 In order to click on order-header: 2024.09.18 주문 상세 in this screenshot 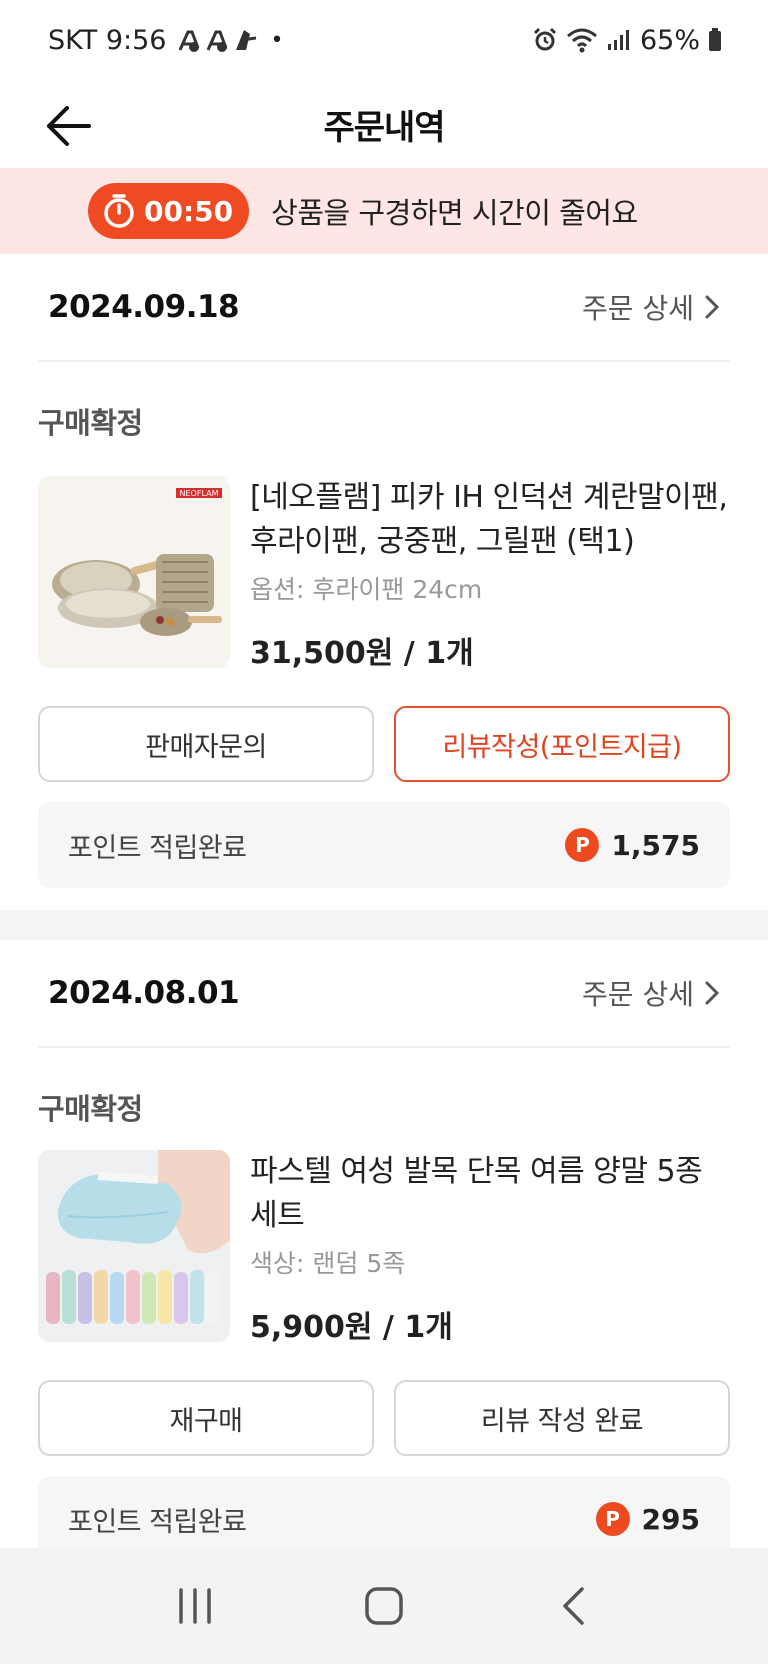, I will do `click(384, 308)`.